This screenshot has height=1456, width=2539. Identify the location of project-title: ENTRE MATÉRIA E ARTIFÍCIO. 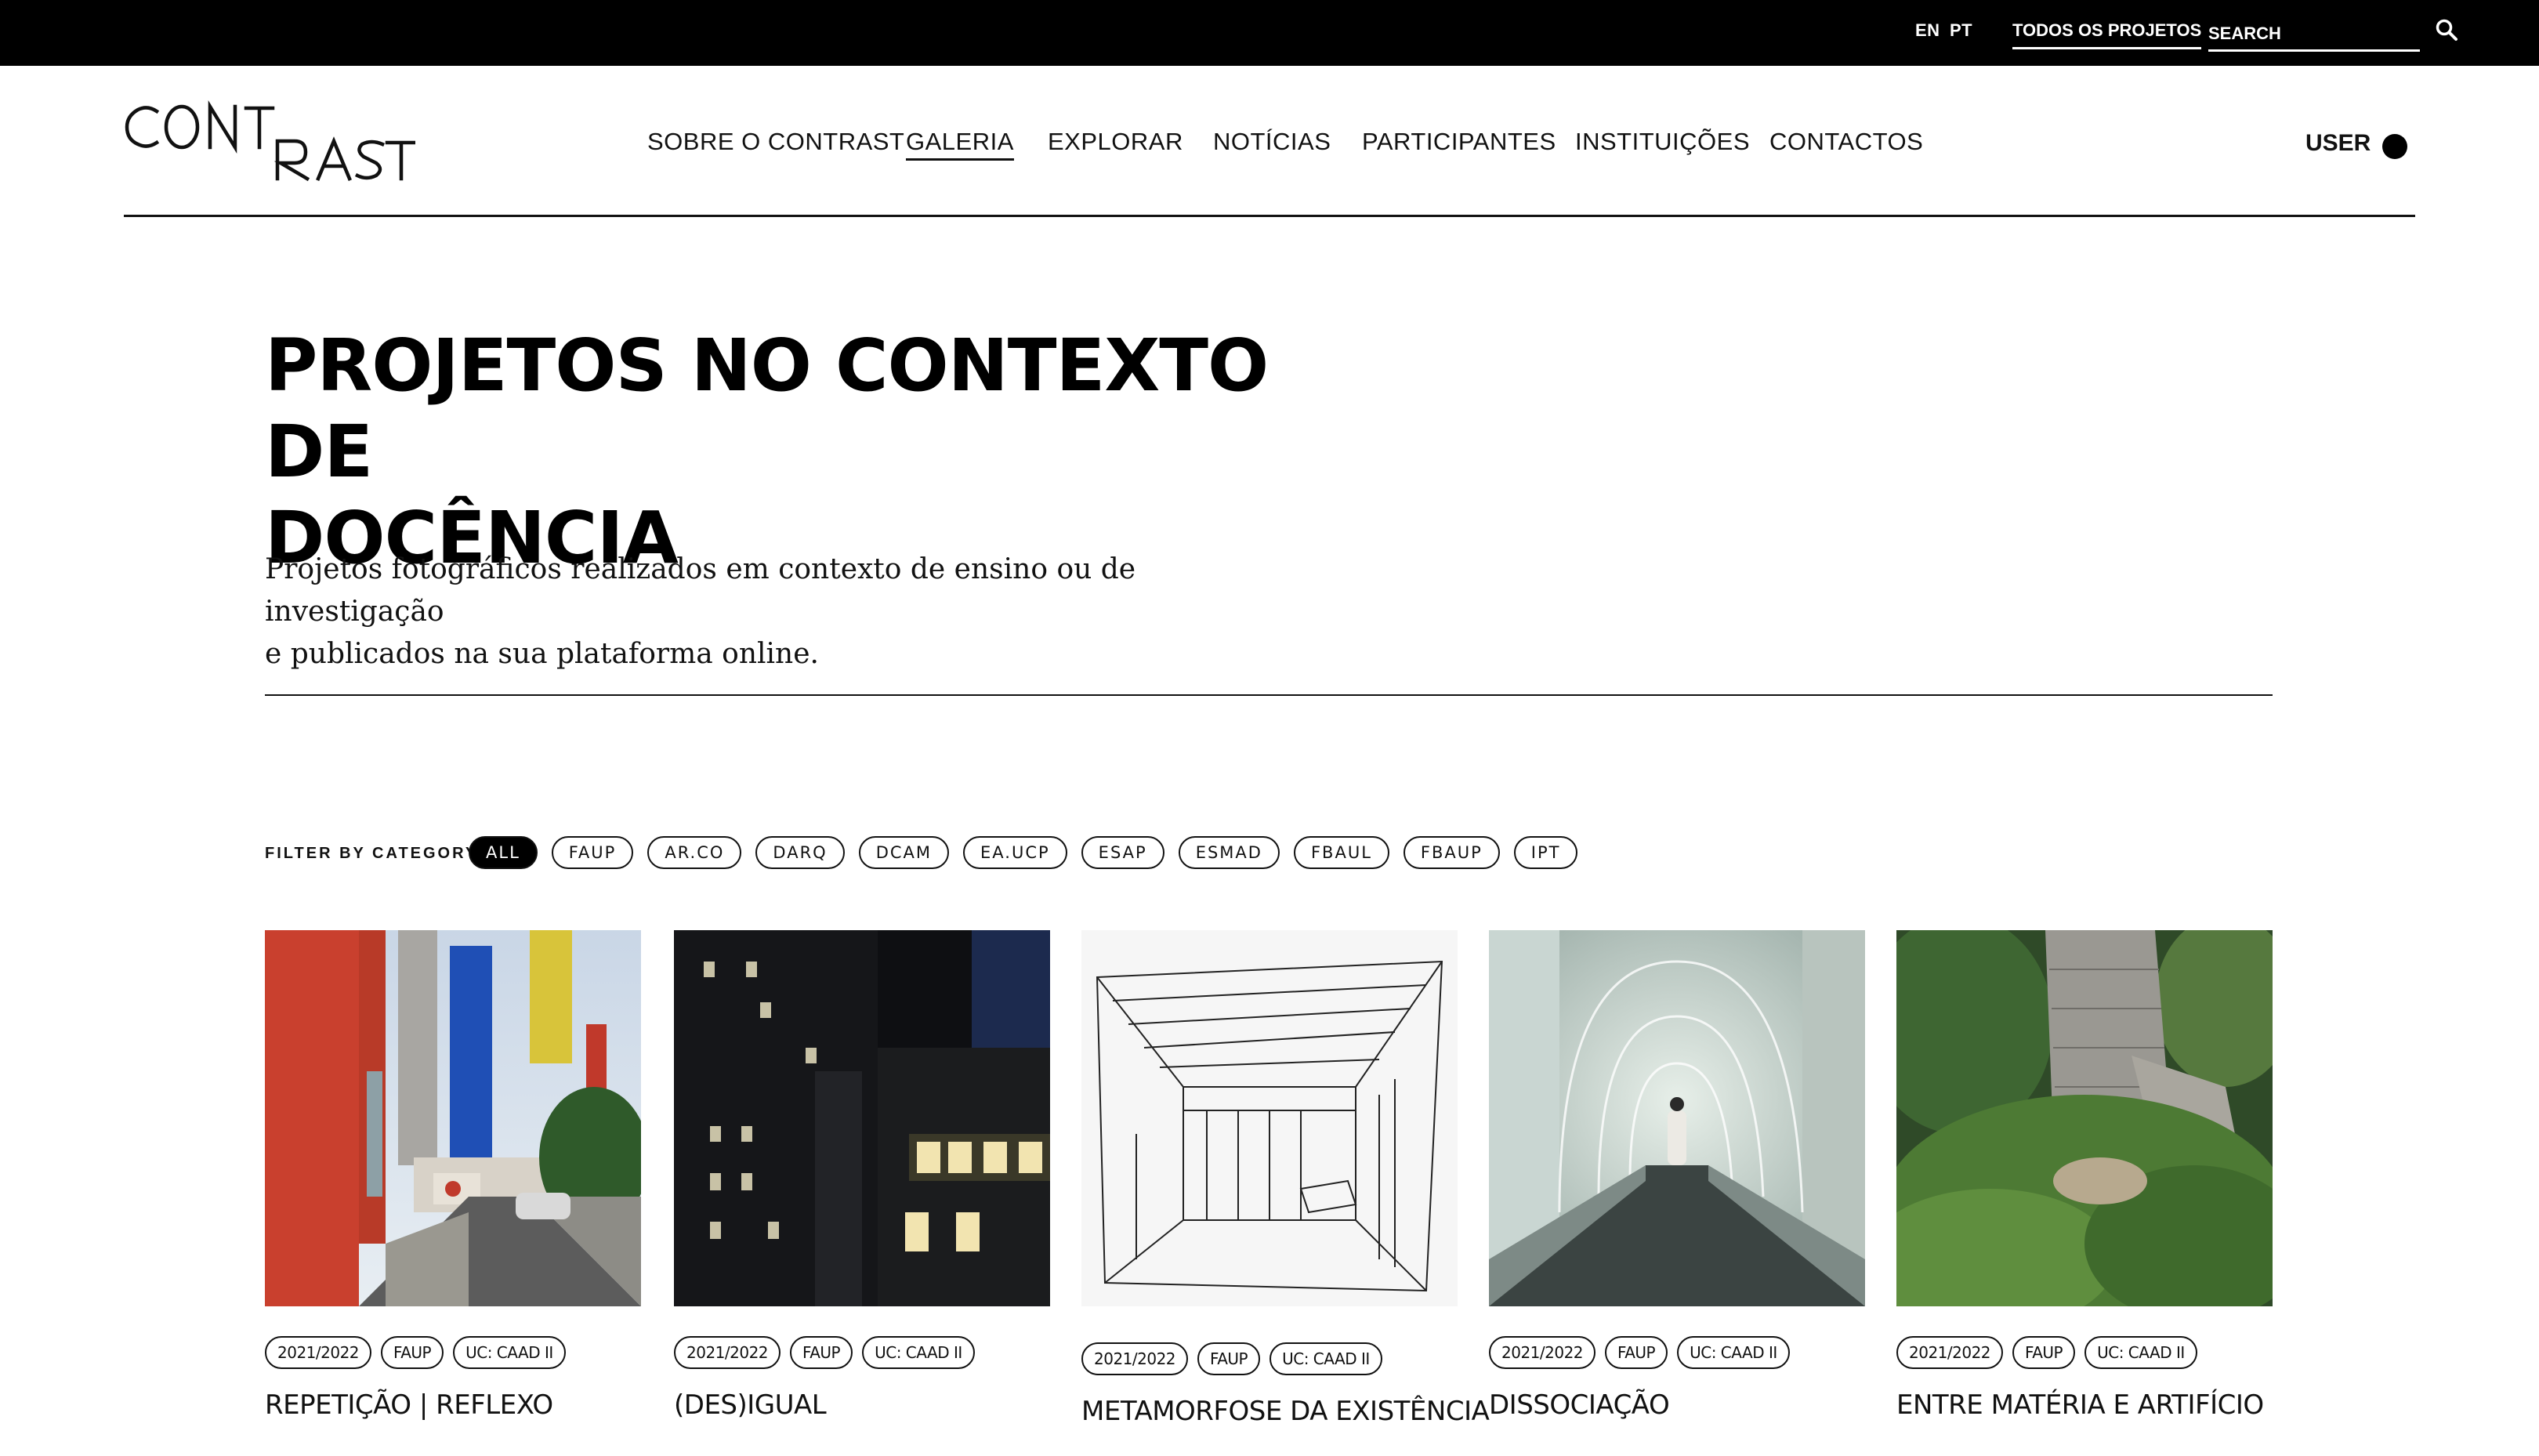
(2085, 1405).